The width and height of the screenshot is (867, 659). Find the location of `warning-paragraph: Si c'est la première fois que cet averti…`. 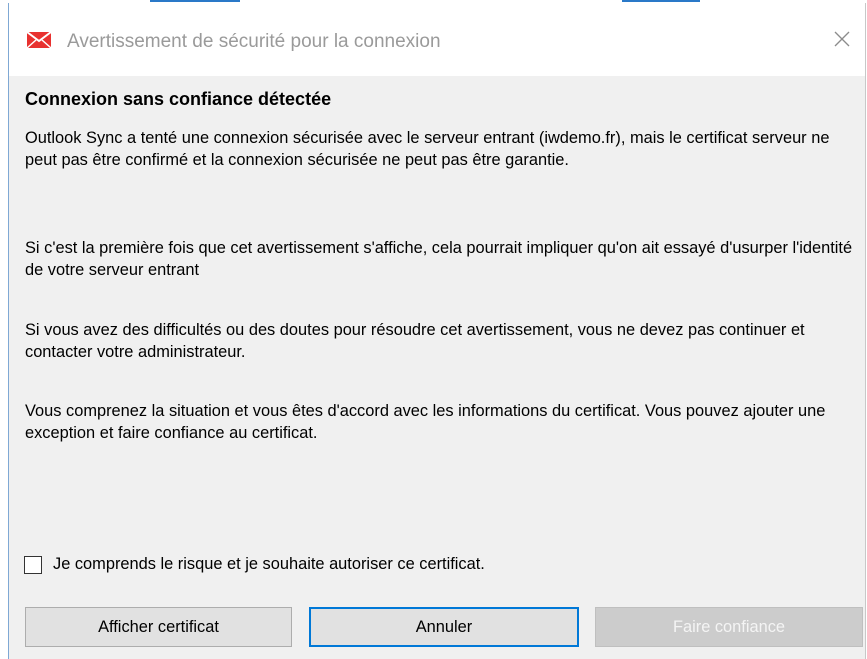

warning-paragraph: Si c'est la première fois que cet averti… is located at coordinates (439, 259).